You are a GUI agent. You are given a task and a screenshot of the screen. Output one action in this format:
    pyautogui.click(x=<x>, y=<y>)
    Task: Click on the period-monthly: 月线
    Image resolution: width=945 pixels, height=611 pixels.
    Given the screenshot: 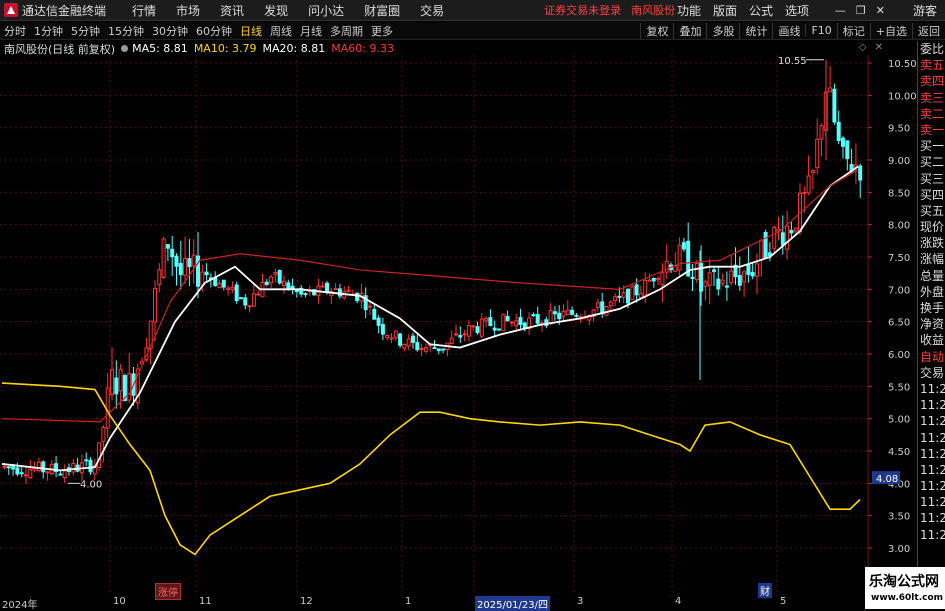 What is the action you would take?
    pyautogui.click(x=311, y=31)
    